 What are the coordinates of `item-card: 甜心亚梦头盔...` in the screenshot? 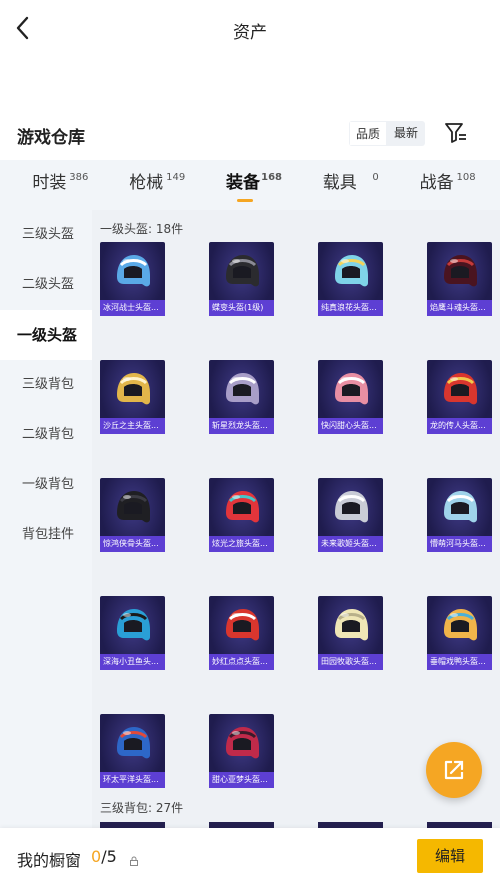 It's located at (241, 751).